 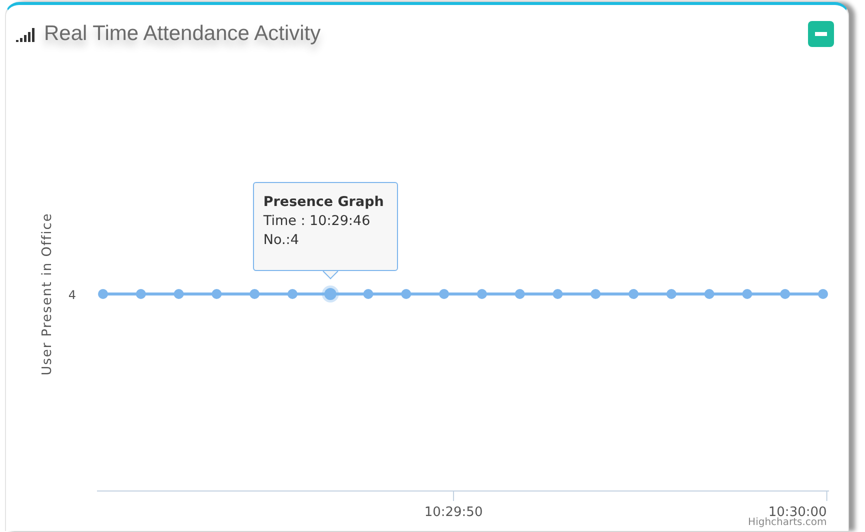 What do you see at coordinates (317, 221) in the screenshot?
I see `tooltip-text: Time : 10:29:46` at bounding box center [317, 221].